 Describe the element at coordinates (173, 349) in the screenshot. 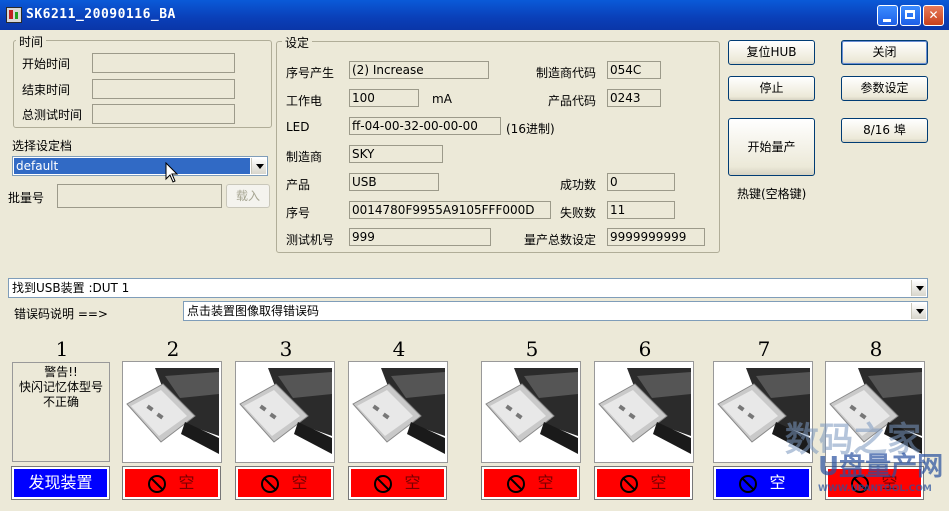

I see `slot-number: 2` at that location.